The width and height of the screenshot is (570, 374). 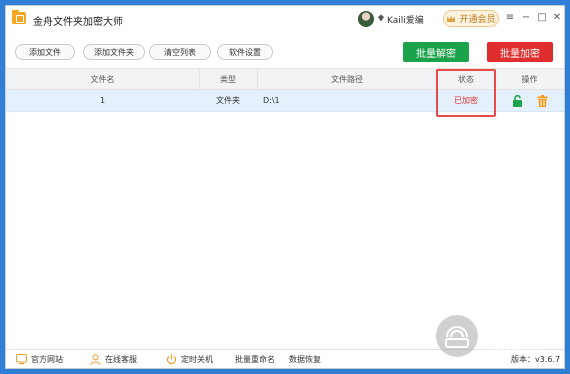 What do you see at coordinates (514, 348) in the screenshot?
I see `watermark-site: luyouqi.com` at bounding box center [514, 348].